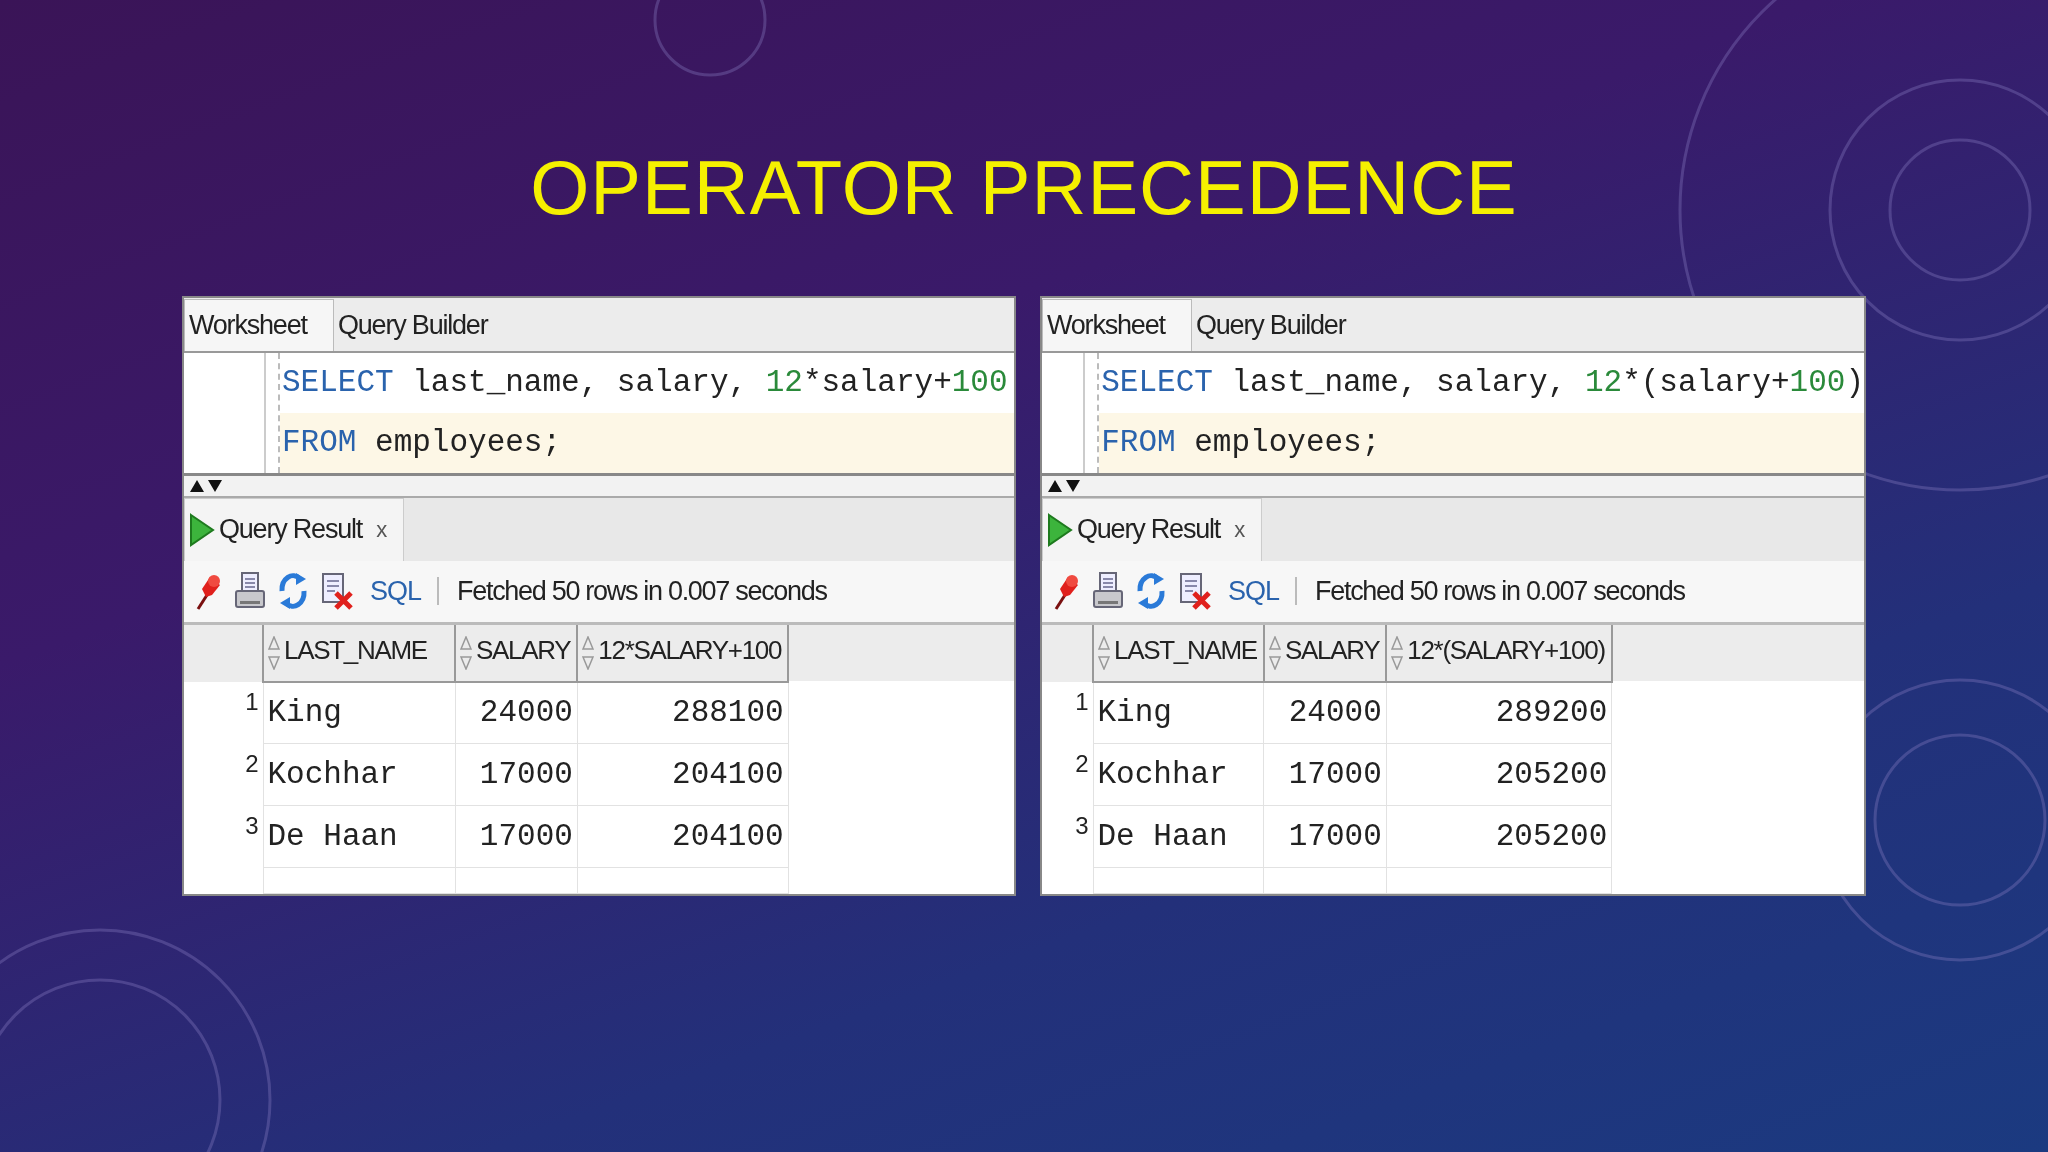 This screenshot has width=2048, height=1152. I want to click on table-cell: 288100, so click(683, 712).